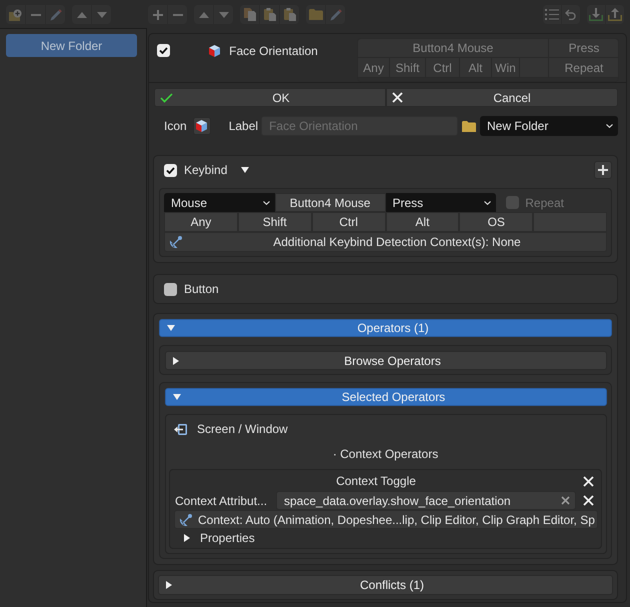  Describe the element at coordinates (243, 126) in the screenshot. I see `label-caption: Label` at that location.